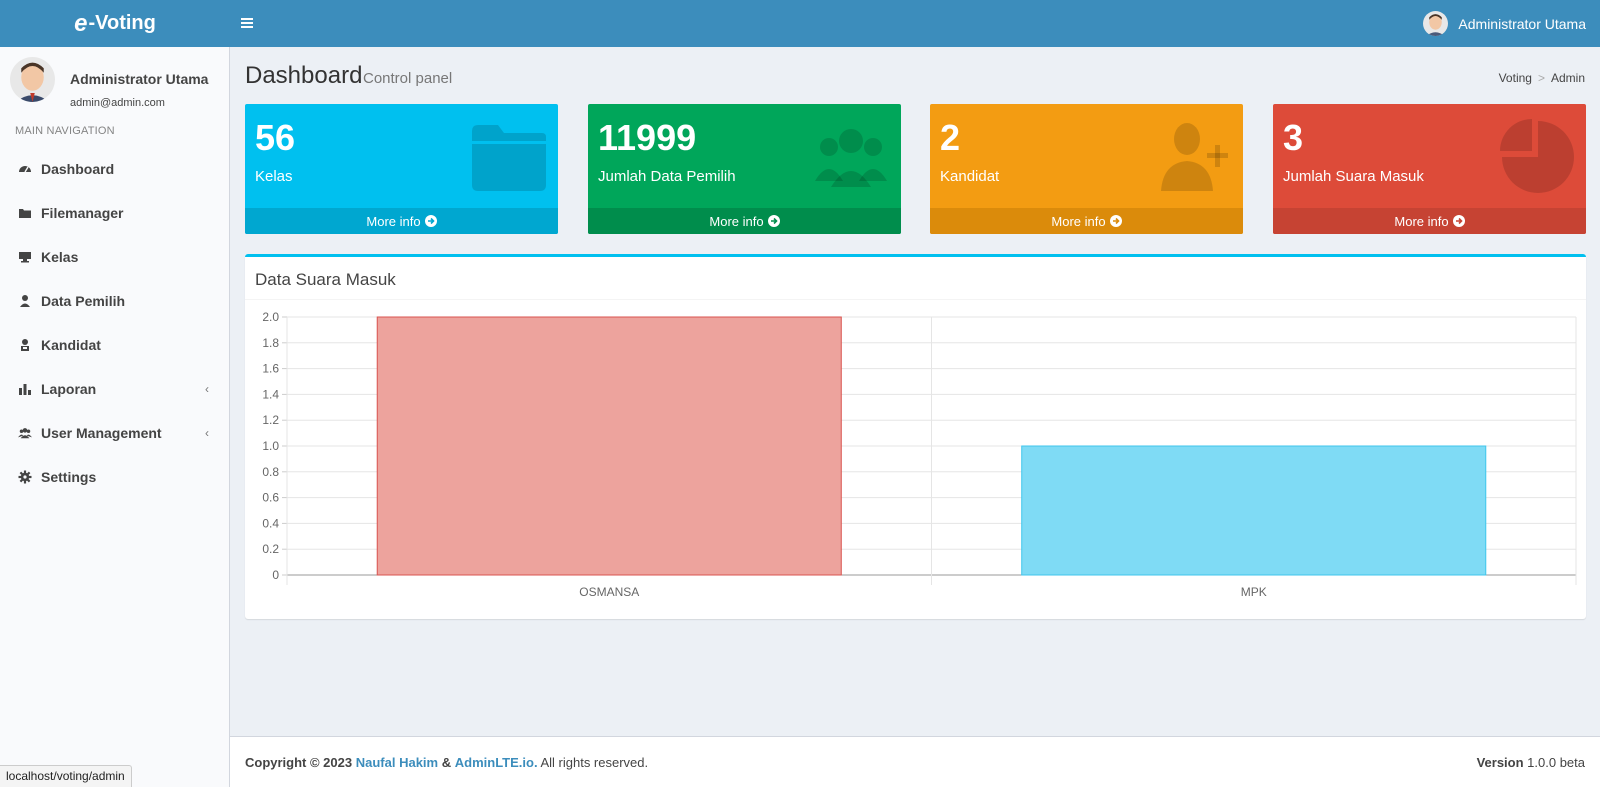  Describe the element at coordinates (299, 762) in the screenshot. I see `copyright-prefix: Copyright © 2023` at that location.